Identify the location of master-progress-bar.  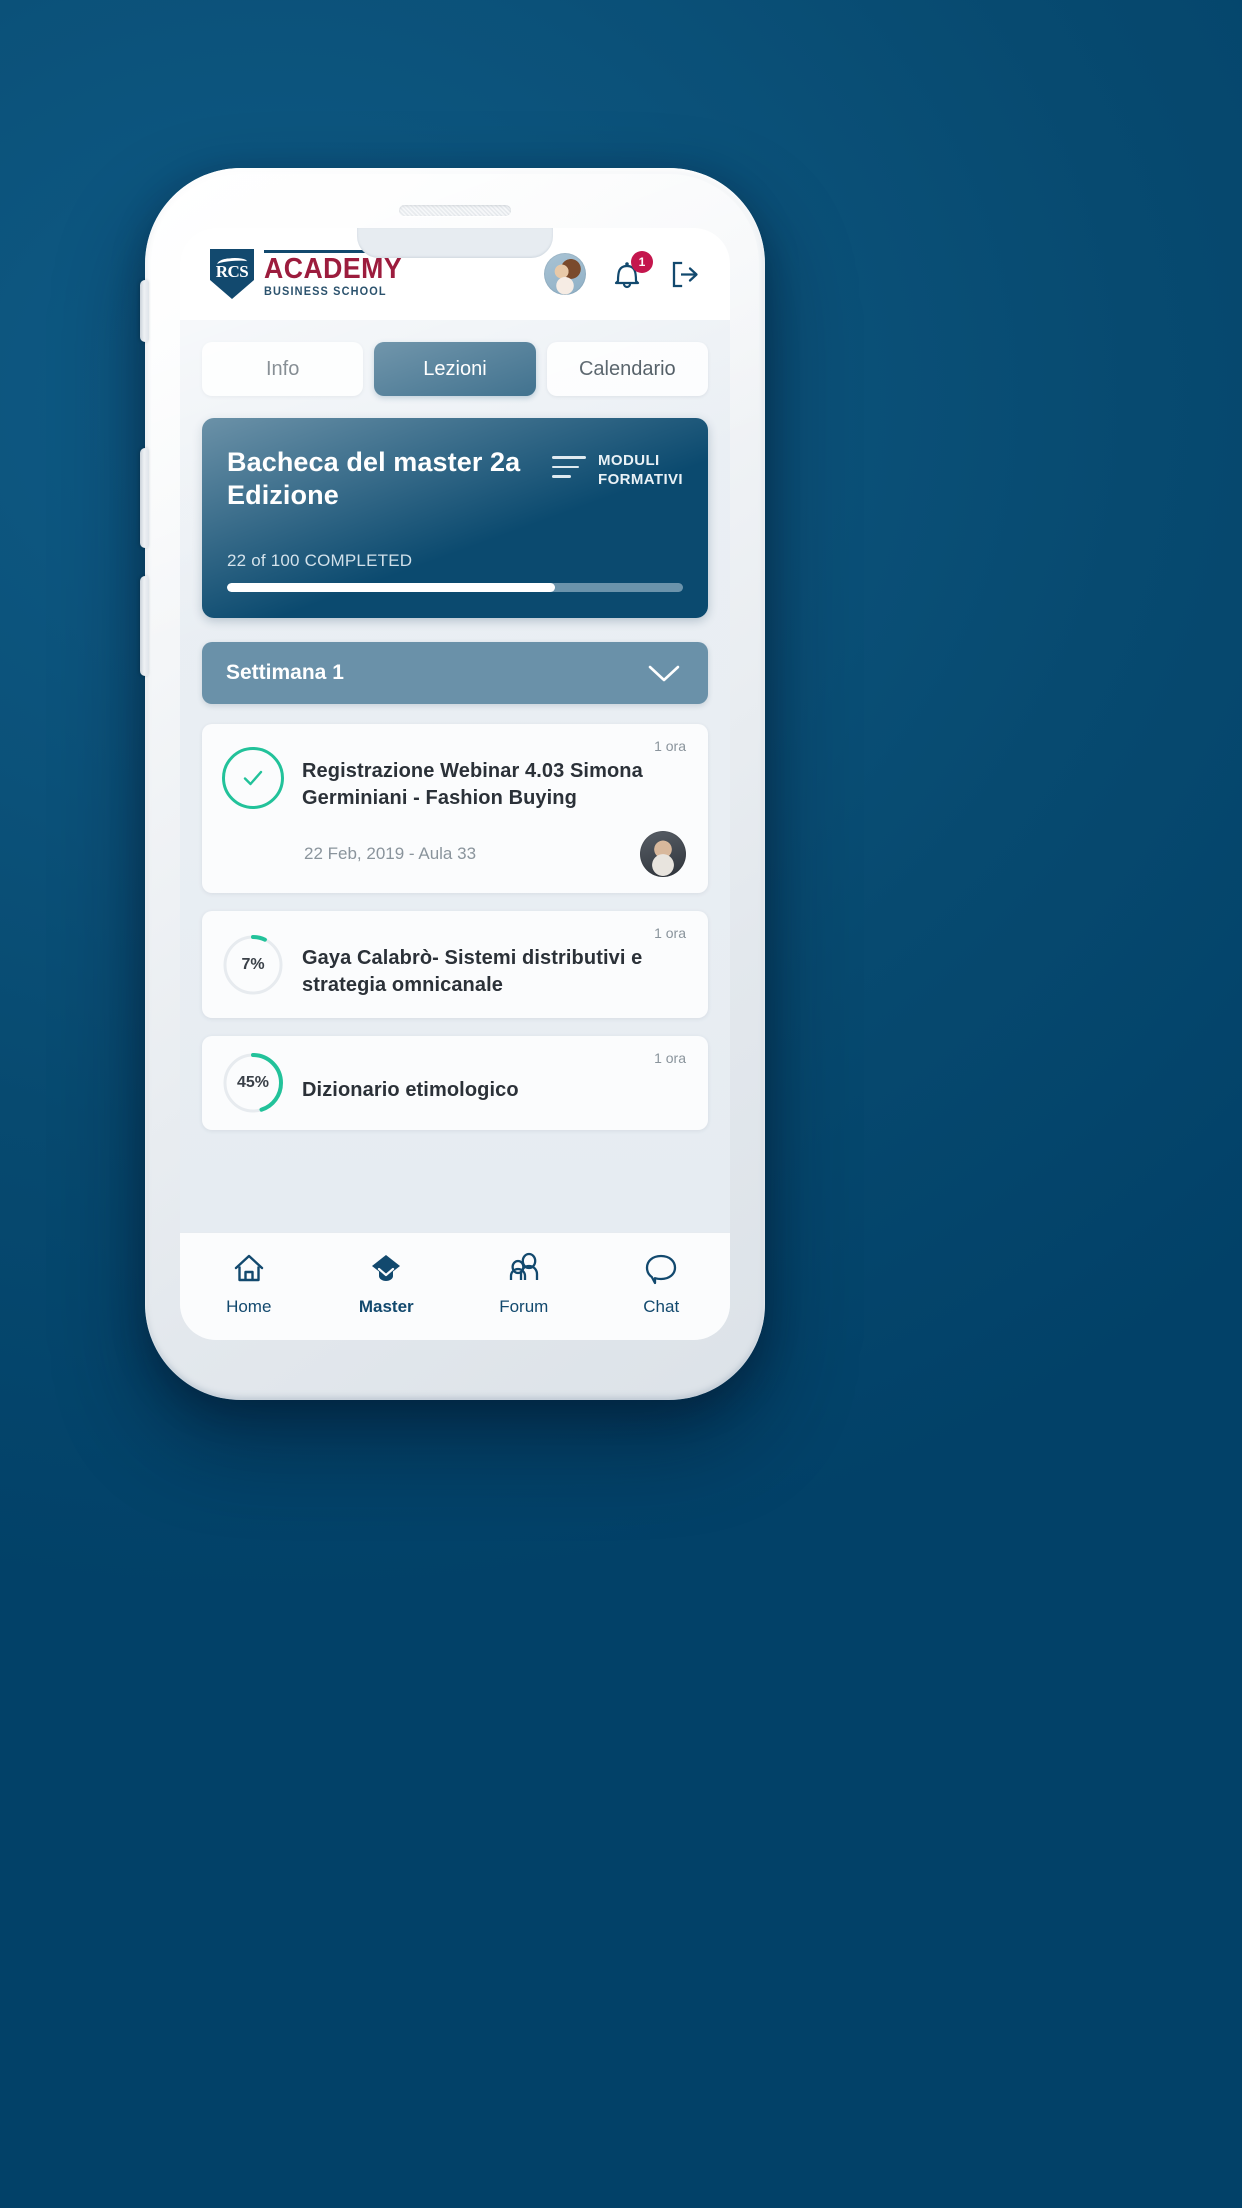
(455, 587).